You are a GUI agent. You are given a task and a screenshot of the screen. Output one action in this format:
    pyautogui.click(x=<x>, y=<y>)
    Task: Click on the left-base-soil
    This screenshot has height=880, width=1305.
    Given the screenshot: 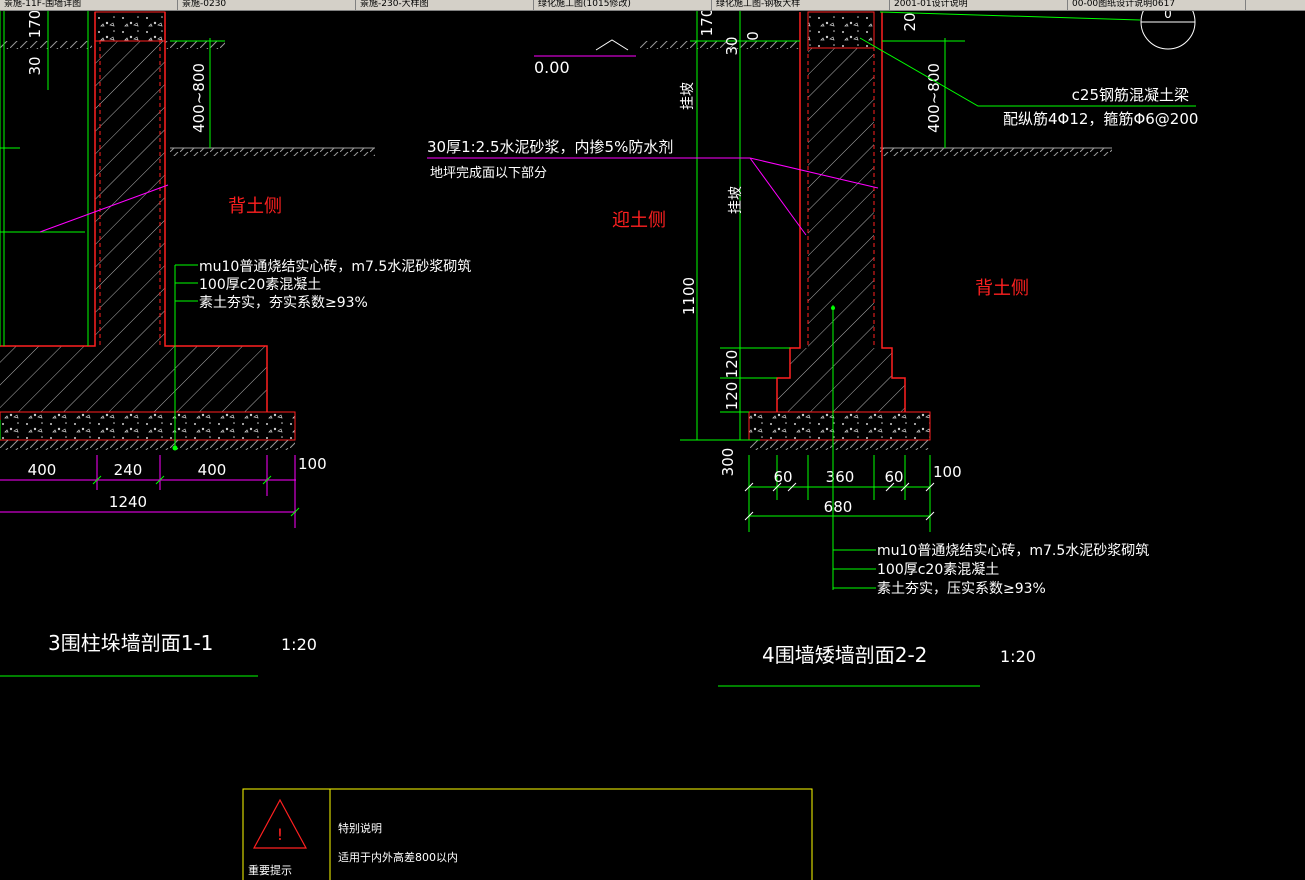 What is the action you would take?
    pyautogui.click(x=147, y=445)
    